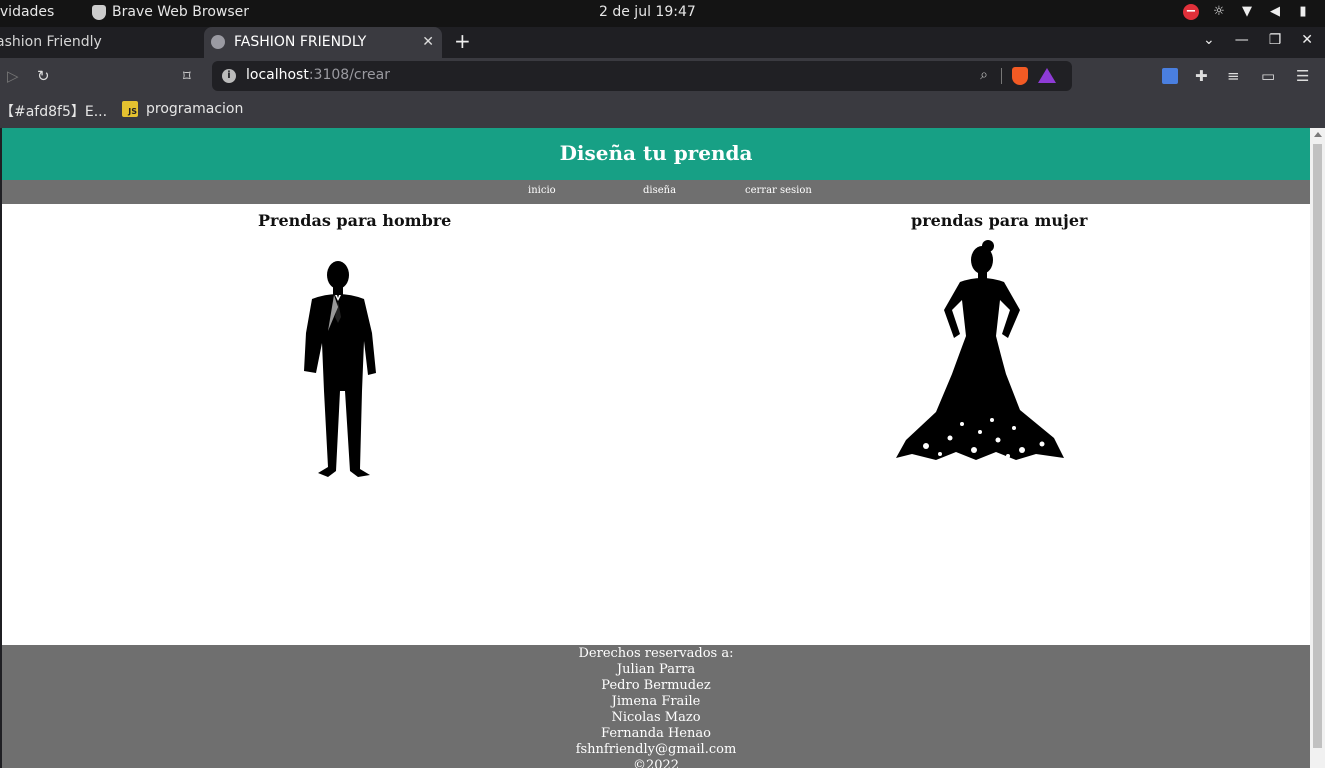 Image resolution: width=1325 pixels, height=768 pixels. I want to click on scrollbar-thumb, so click(1317, 446).